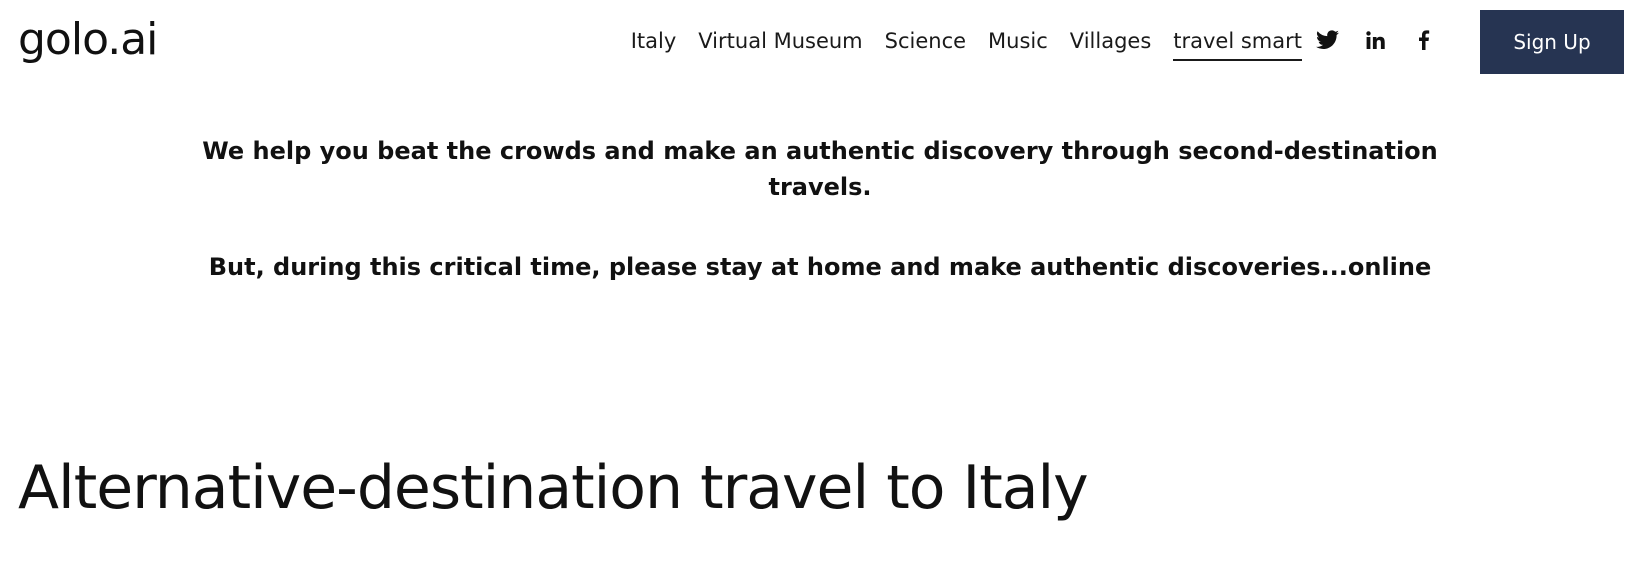 This screenshot has height=566, width=1642. I want to click on page-headline: Alternative-destination travel to Italy, so click(553, 488).